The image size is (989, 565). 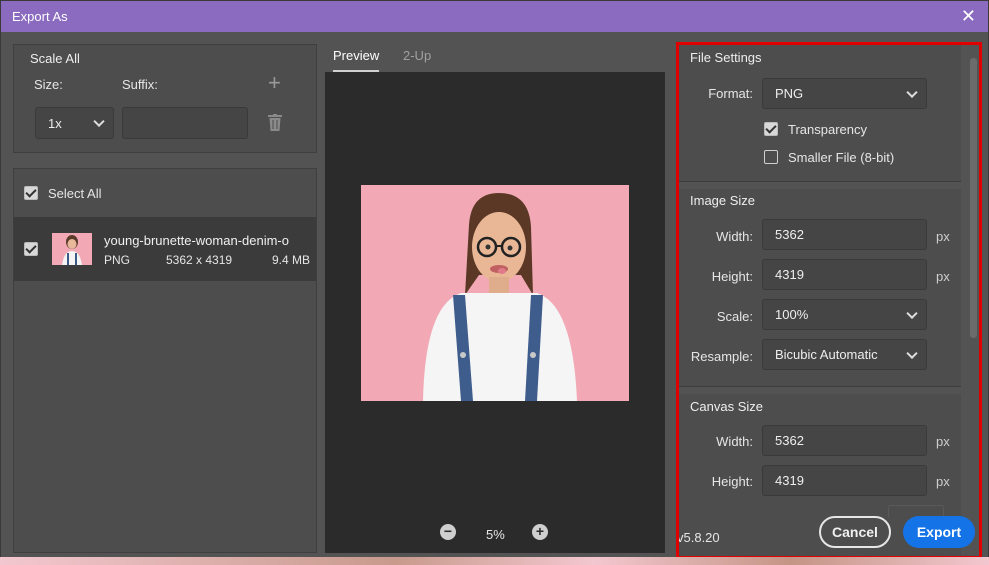 I want to click on canvas-width-label: Width:, so click(x=734, y=441).